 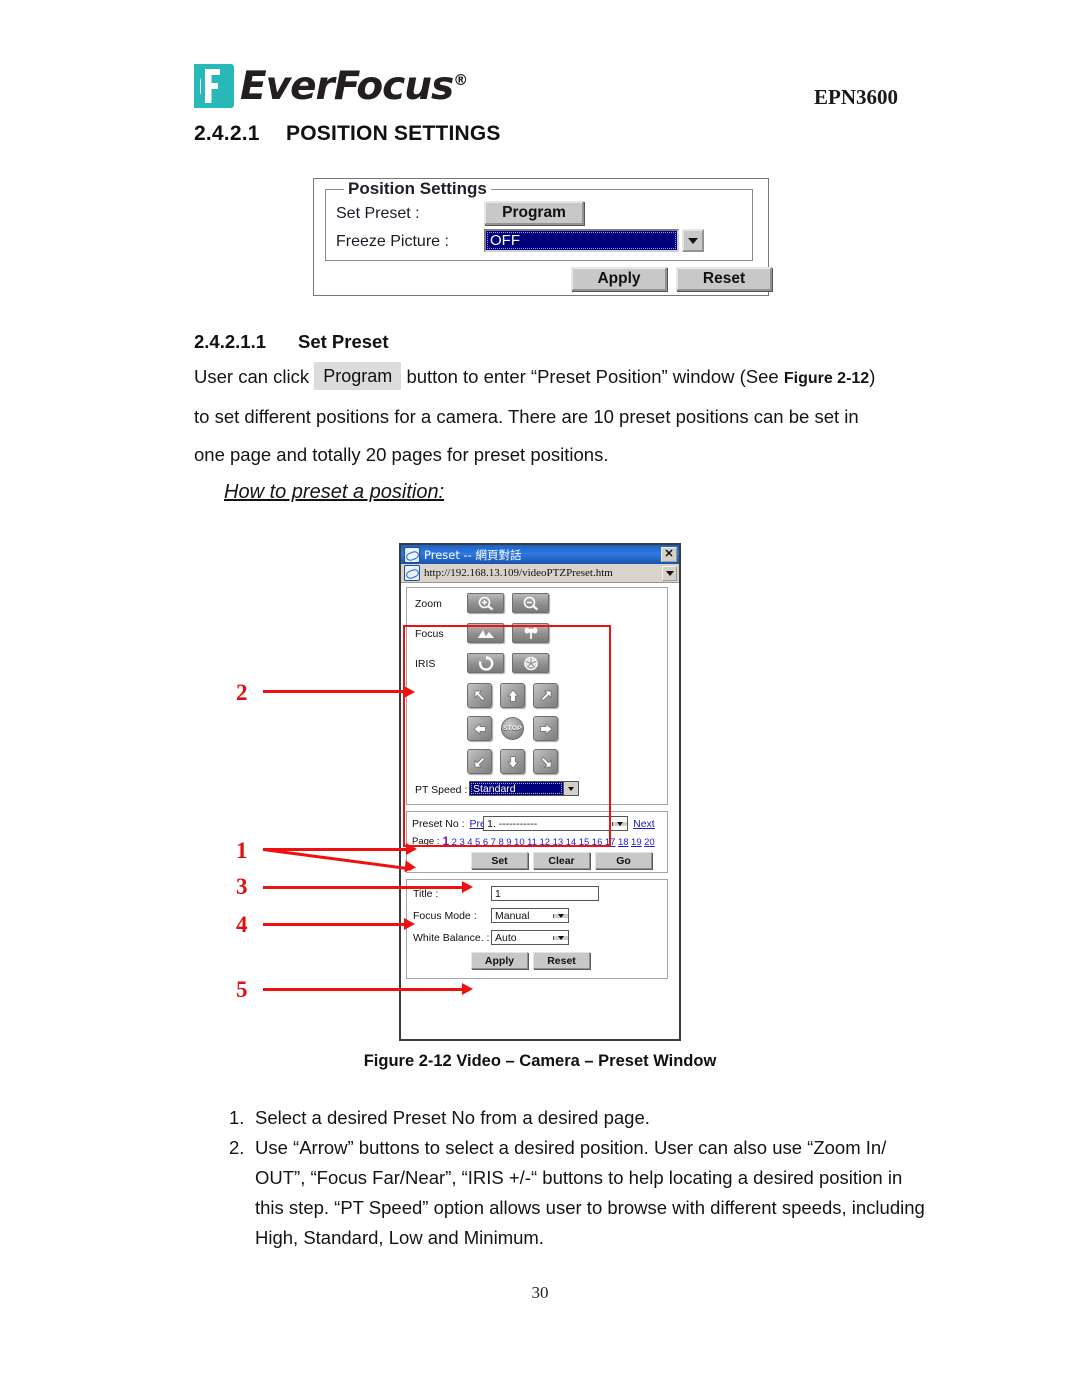 What do you see at coordinates (644, 824) in the screenshot?
I see `next-link: Next` at bounding box center [644, 824].